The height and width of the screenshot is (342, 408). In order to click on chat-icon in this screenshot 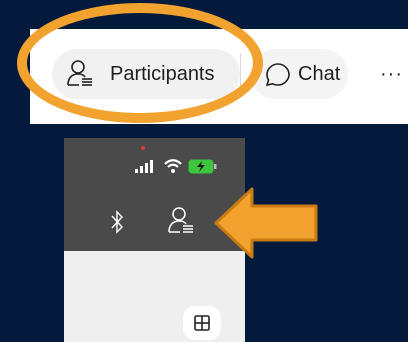, I will do `click(278, 77)`.